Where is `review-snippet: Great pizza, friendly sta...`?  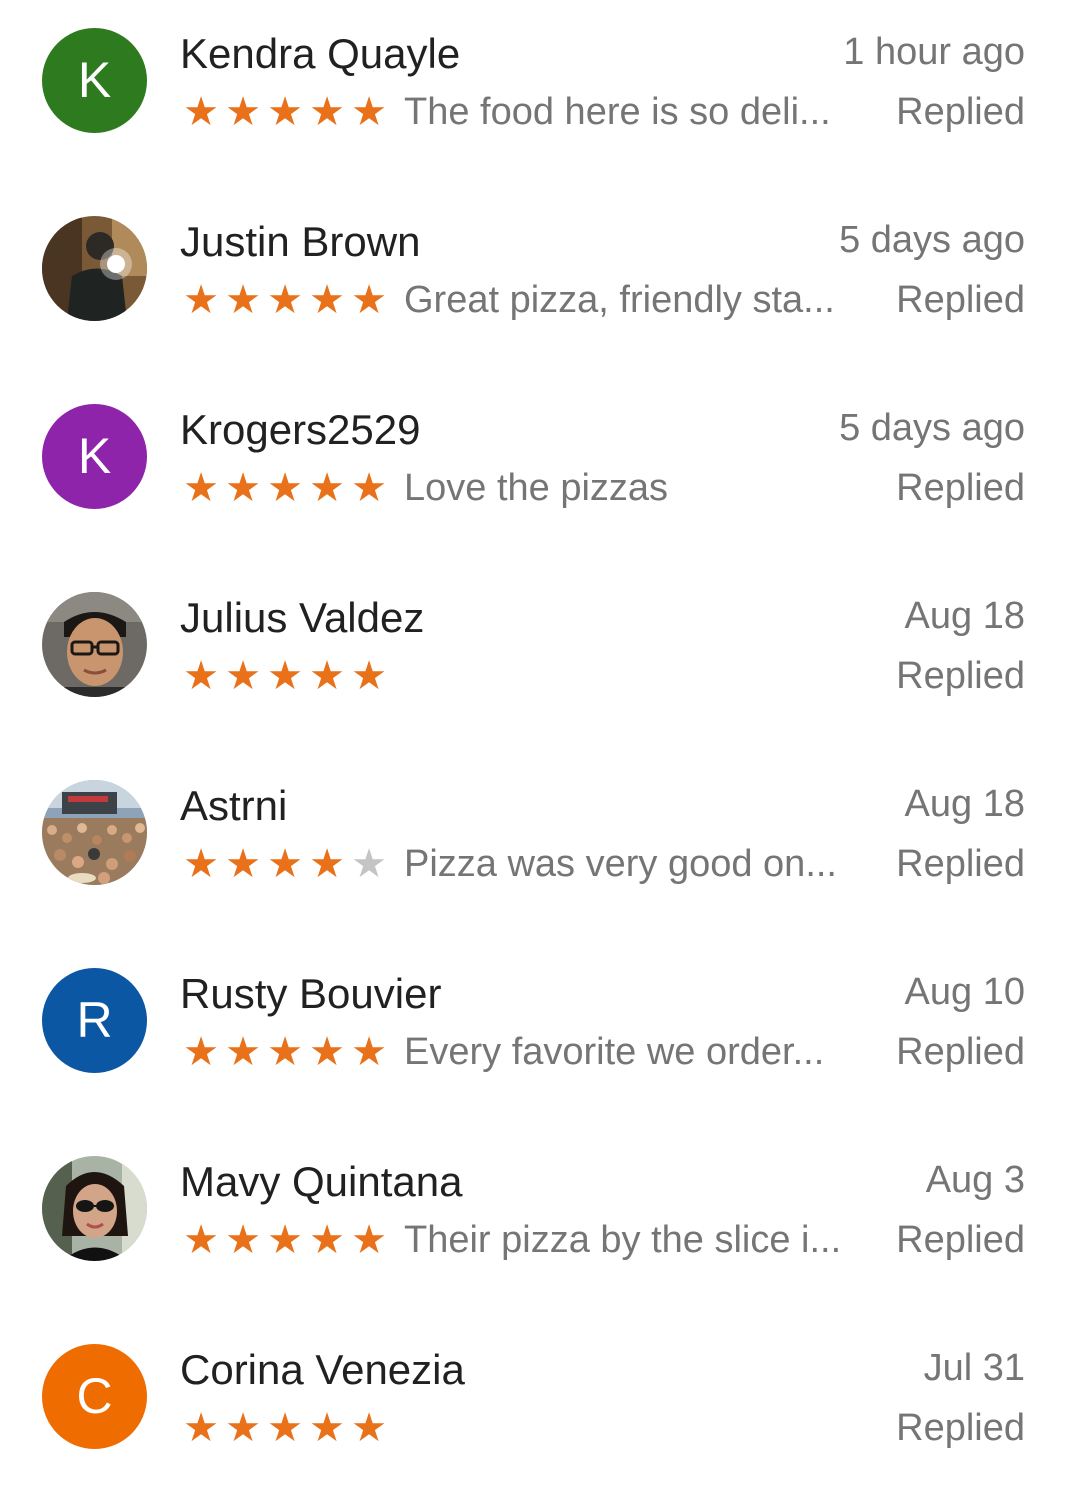
review-snippet: Great pizza, friendly sta... is located at coordinates (619, 300).